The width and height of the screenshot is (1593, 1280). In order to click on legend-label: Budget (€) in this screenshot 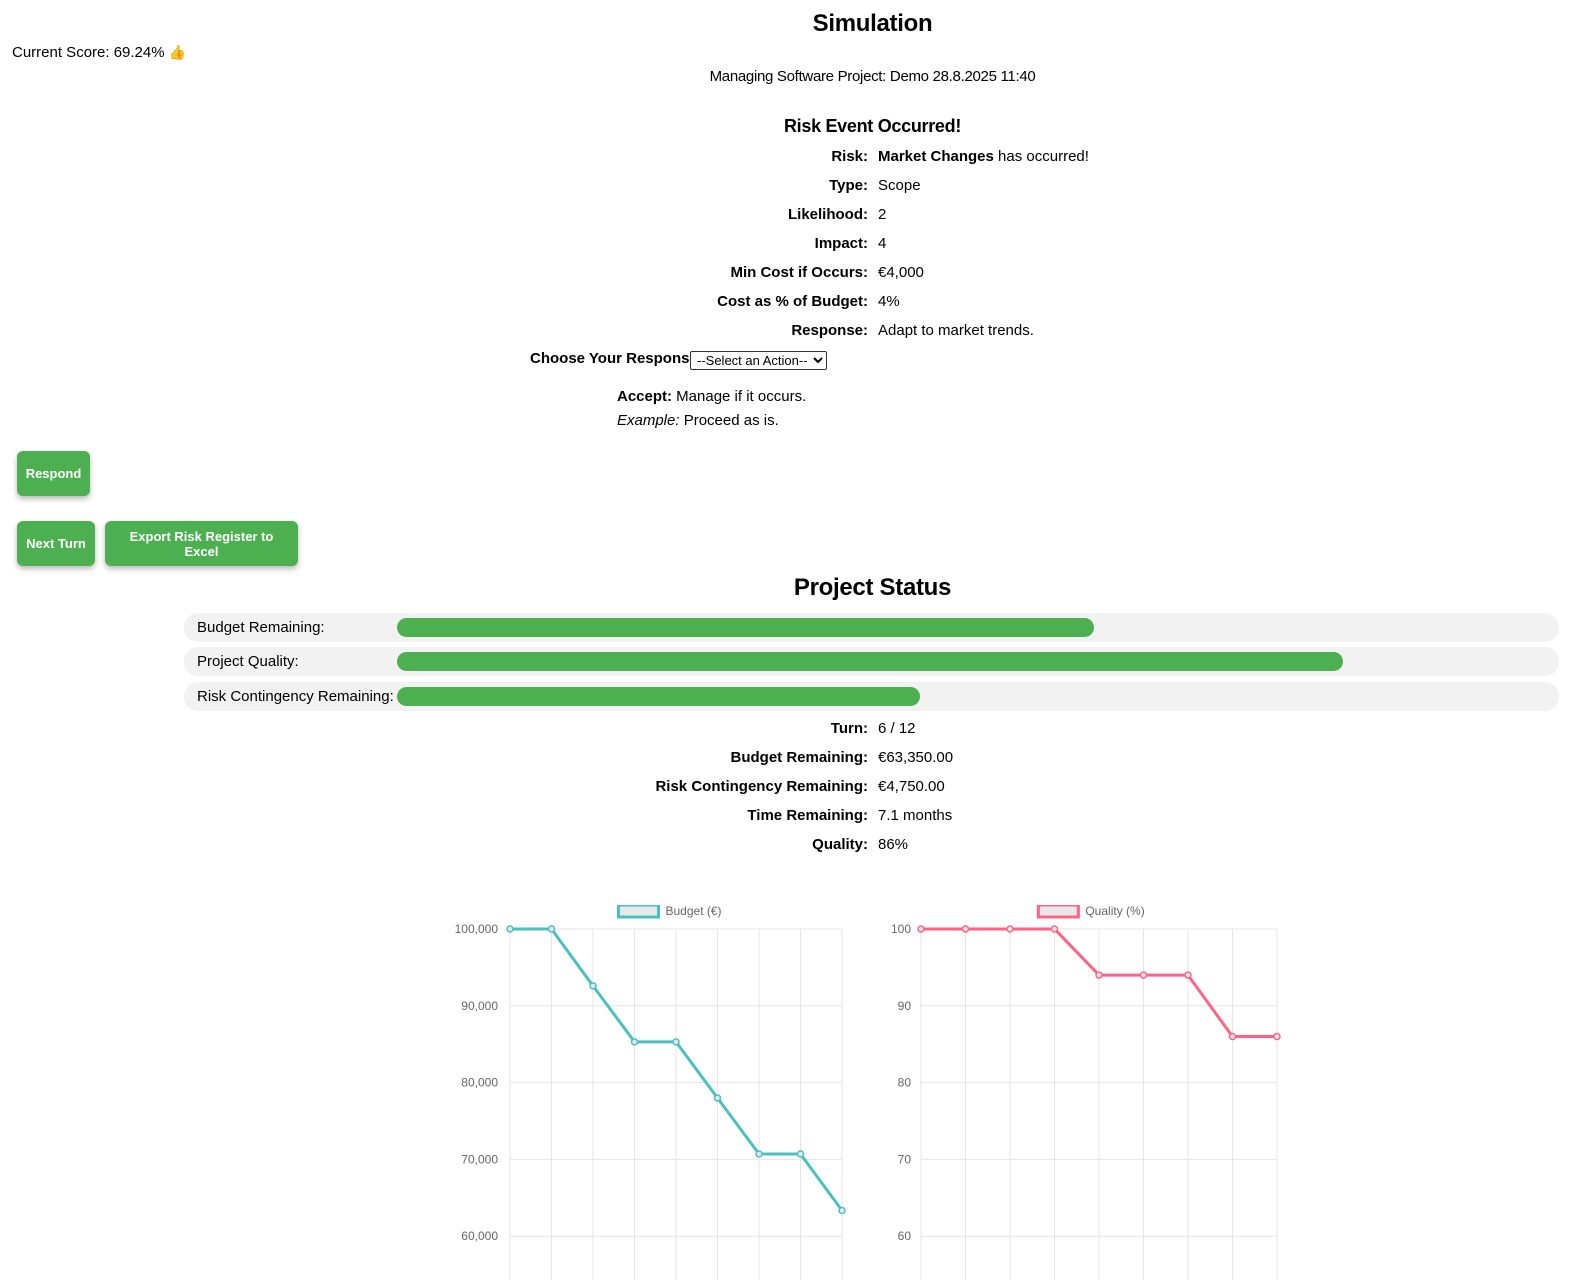, I will do `click(694, 911)`.